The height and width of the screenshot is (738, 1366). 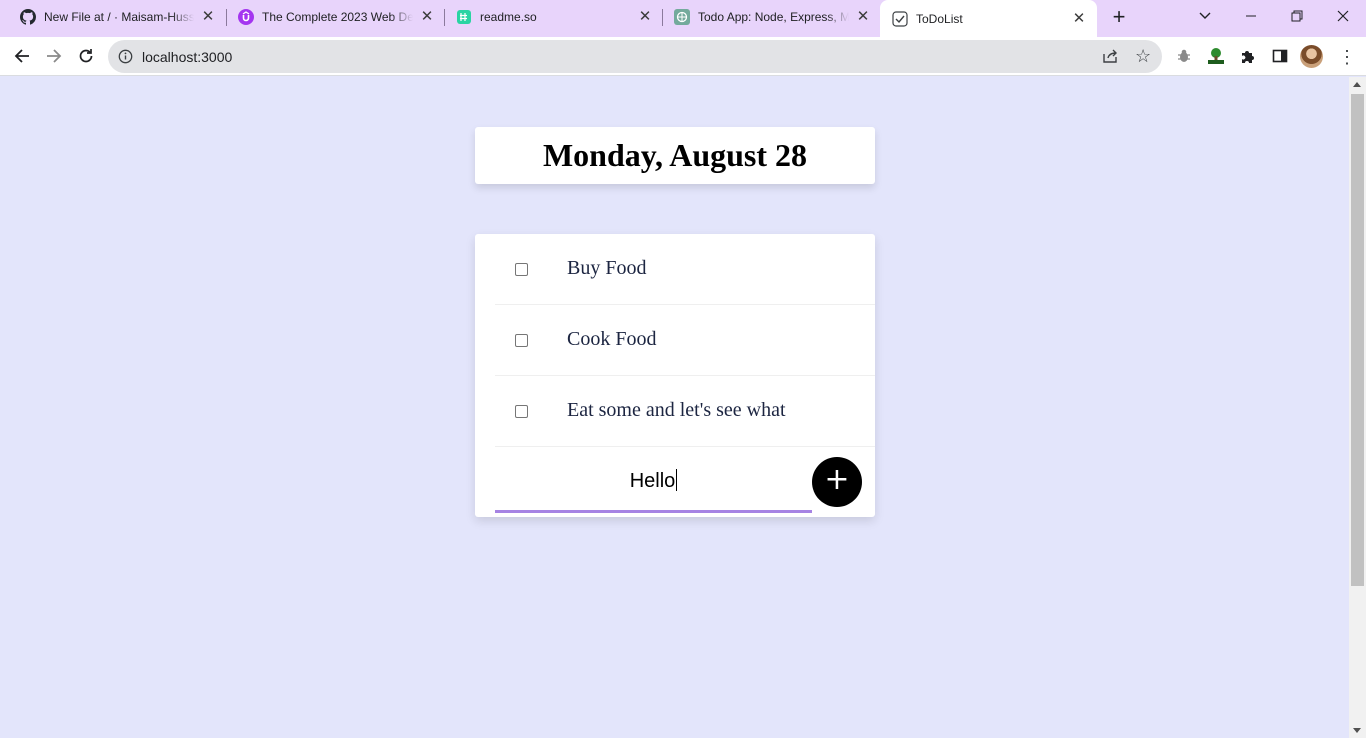 I want to click on profile-avatar, so click(x=1311, y=56).